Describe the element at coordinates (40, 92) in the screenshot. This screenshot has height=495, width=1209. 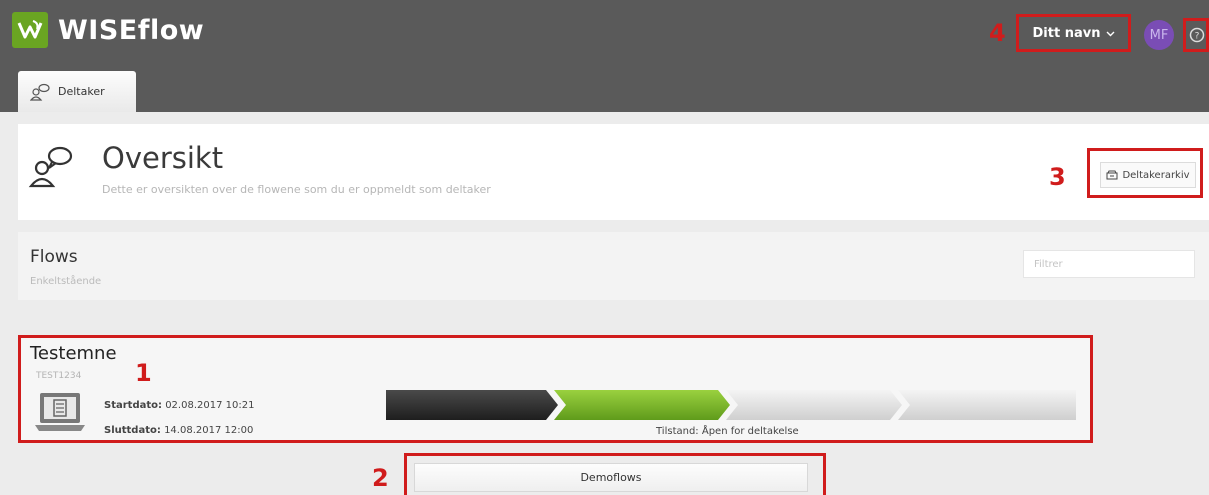
I see `participant-icon` at that location.